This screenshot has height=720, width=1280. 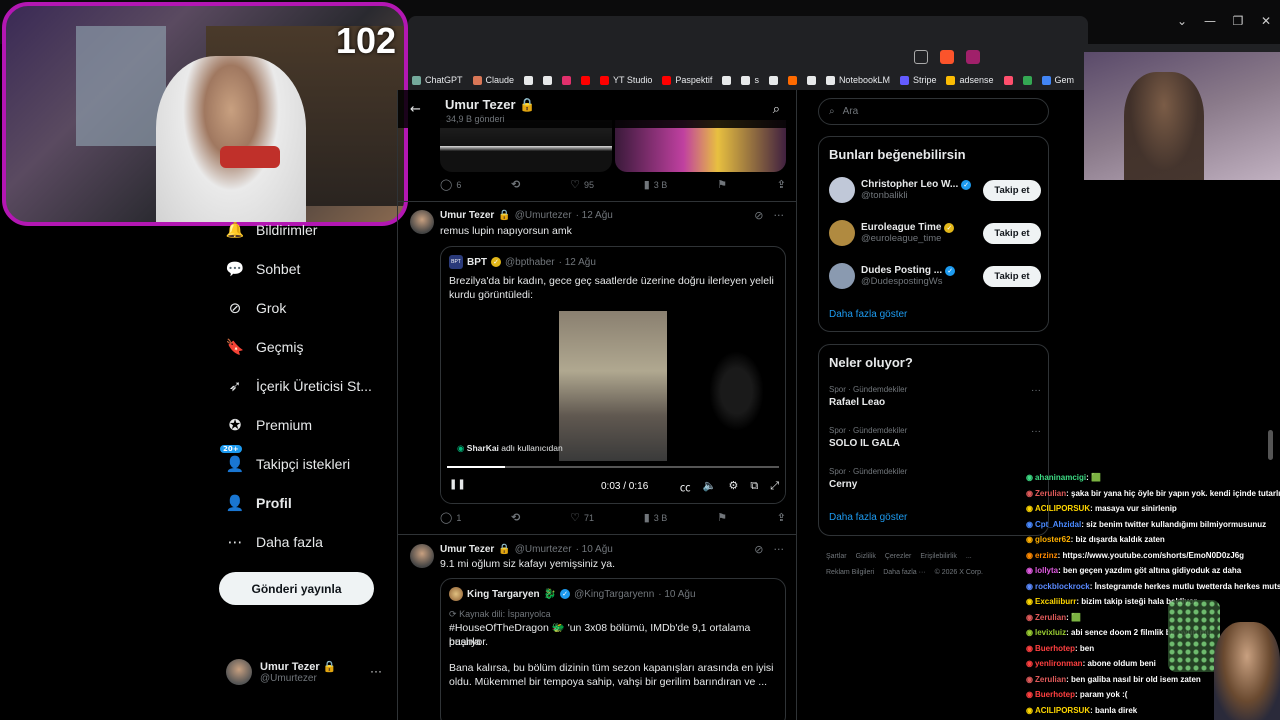 What do you see at coordinates (935, 478) in the screenshot?
I see `trend-item: Spor · Gündemdekiler Cerny` at bounding box center [935, 478].